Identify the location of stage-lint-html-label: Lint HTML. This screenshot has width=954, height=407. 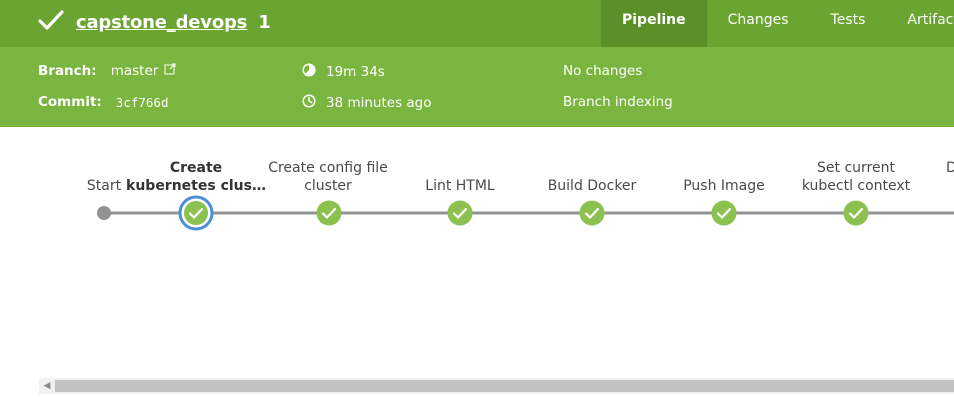
(460, 186).